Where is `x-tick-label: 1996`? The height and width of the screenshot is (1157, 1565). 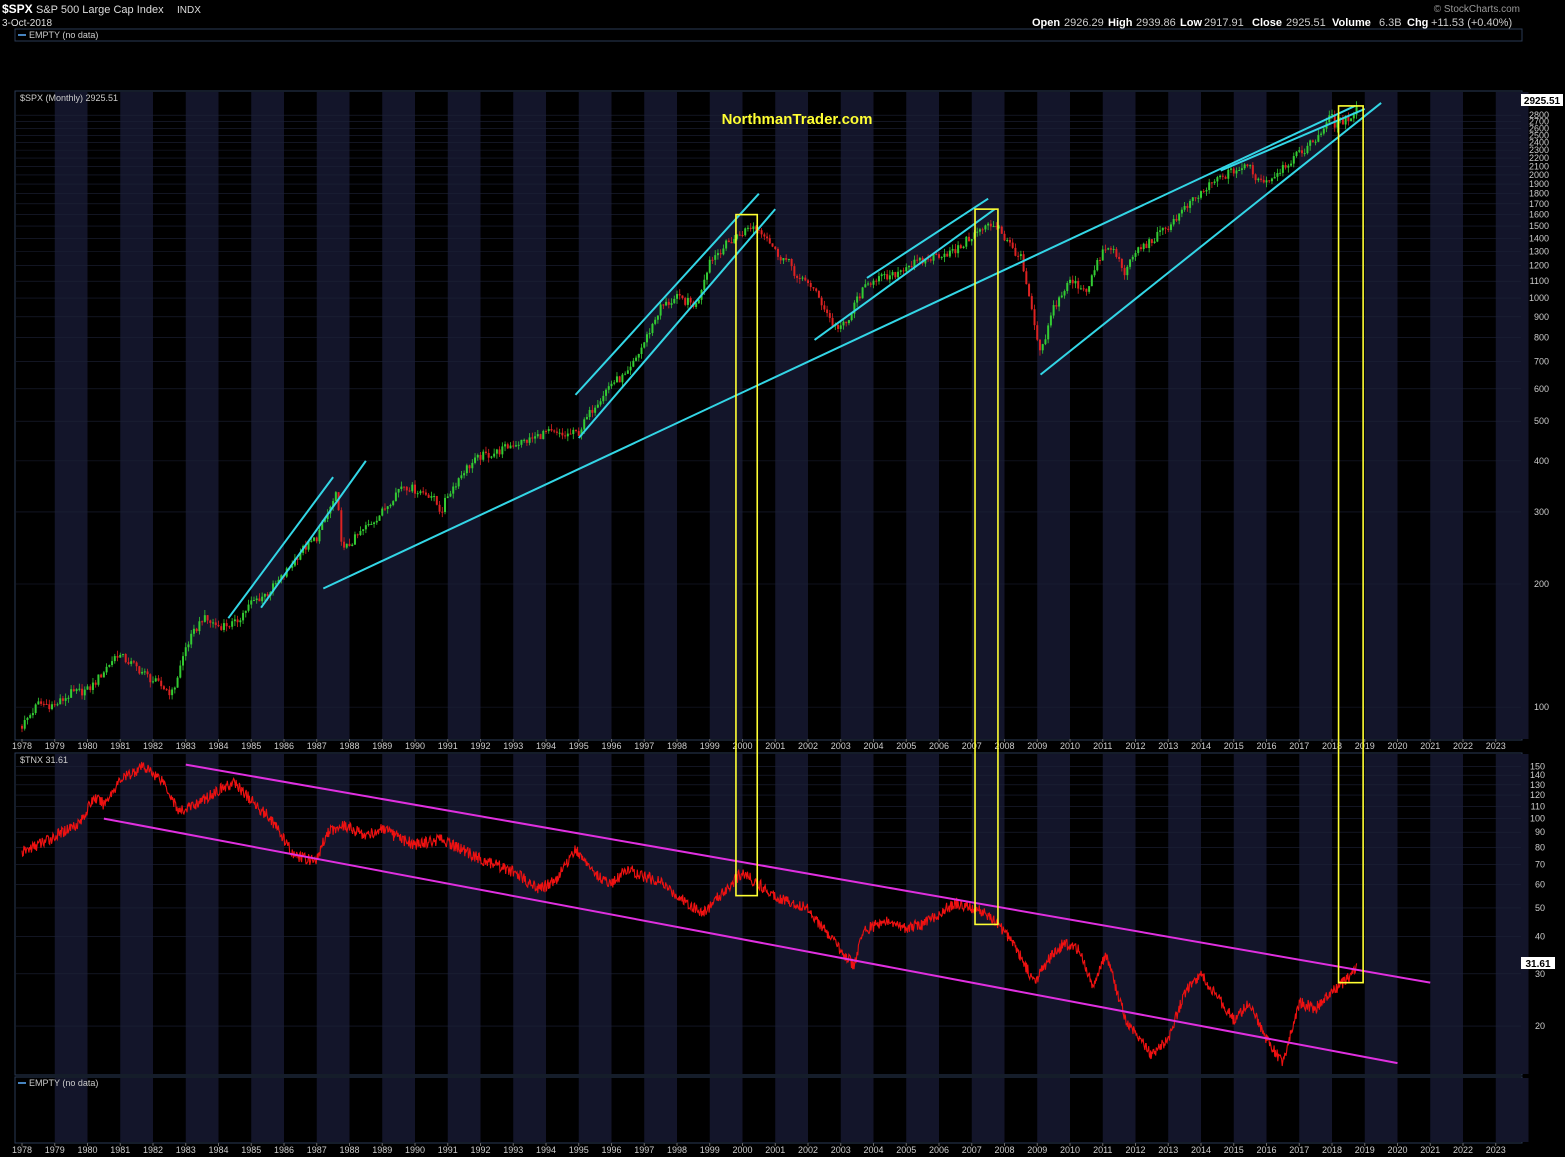
x-tick-label: 1996 is located at coordinates (611, 1150).